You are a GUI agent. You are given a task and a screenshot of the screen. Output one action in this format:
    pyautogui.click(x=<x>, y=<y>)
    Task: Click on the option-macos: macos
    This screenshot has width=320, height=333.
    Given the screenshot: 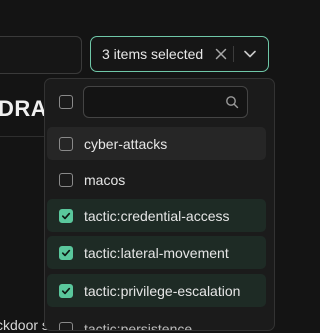 What is the action you would take?
    pyautogui.click(x=156, y=179)
    